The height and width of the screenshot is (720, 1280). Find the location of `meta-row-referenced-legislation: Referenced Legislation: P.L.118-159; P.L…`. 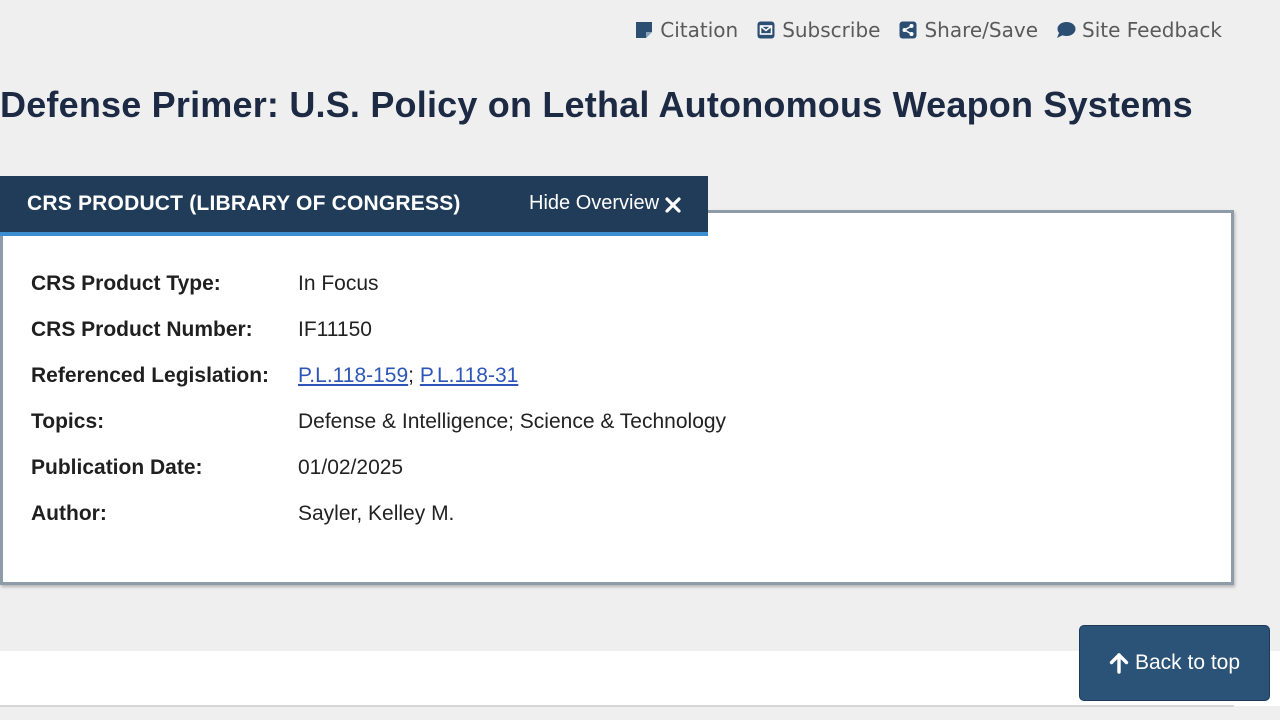

meta-row-referenced-legislation: Referenced Legislation: P.L.118-159; P.L… is located at coordinates (378, 383).